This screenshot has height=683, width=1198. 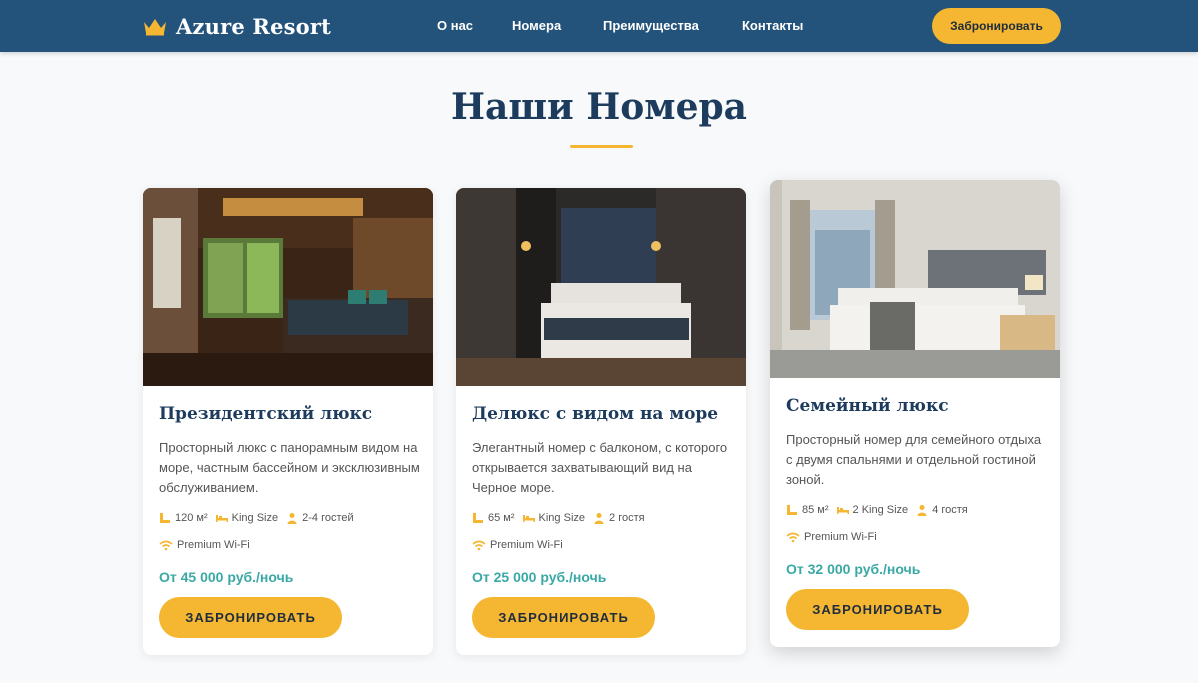 What do you see at coordinates (226, 577) in the screenshot?
I see `room-price: От 45 000 руб./ночь` at bounding box center [226, 577].